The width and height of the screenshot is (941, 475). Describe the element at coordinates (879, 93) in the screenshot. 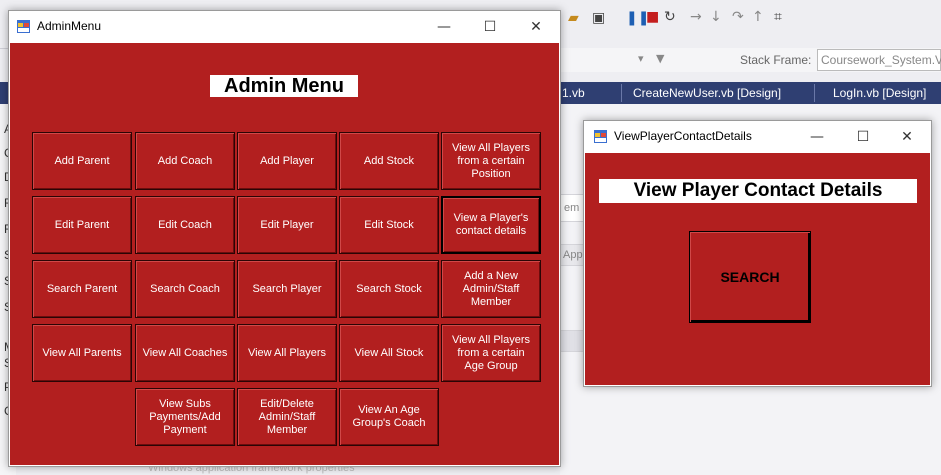

I see `tab-login: LogIn.vb [Design]` at that location.